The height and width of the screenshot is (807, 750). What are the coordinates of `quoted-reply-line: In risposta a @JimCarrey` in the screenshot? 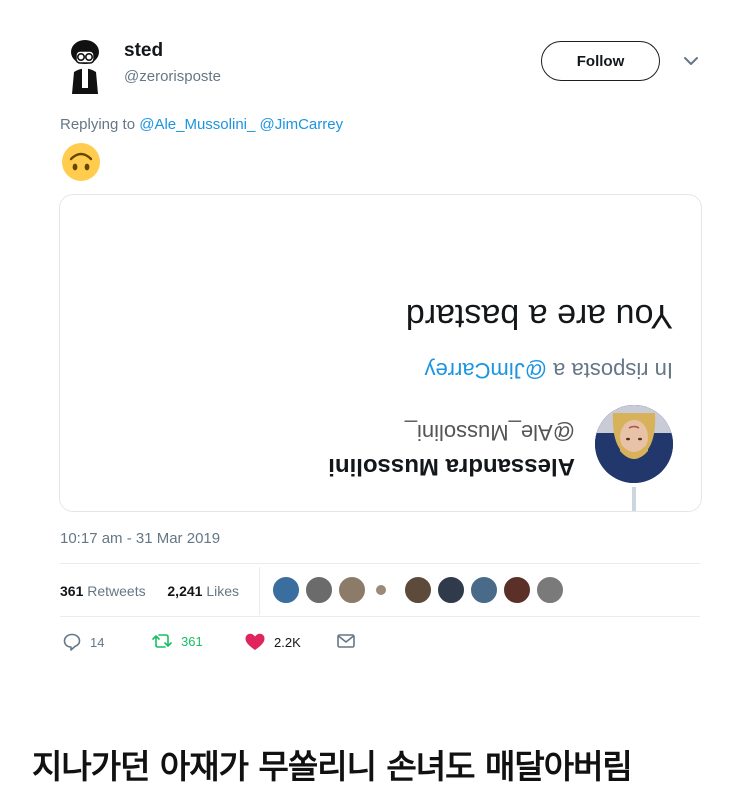 It's located at (548, 370).